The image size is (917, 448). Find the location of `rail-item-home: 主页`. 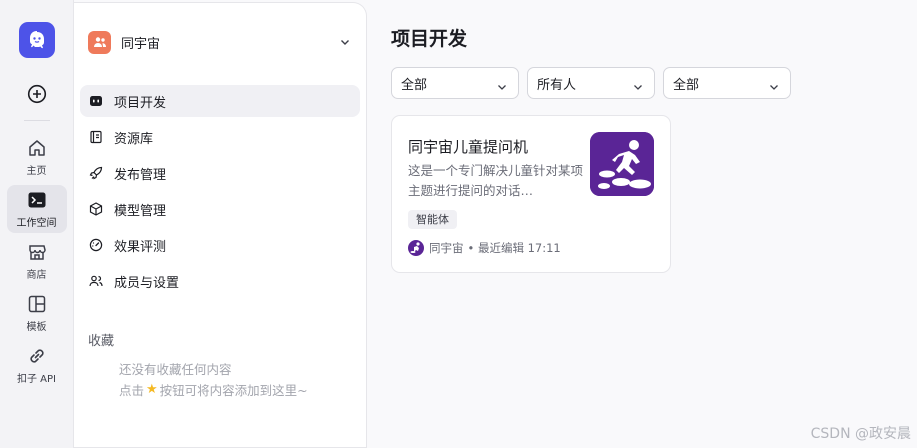

rail-item-home: 主页 is located at coordinates (37, 157).